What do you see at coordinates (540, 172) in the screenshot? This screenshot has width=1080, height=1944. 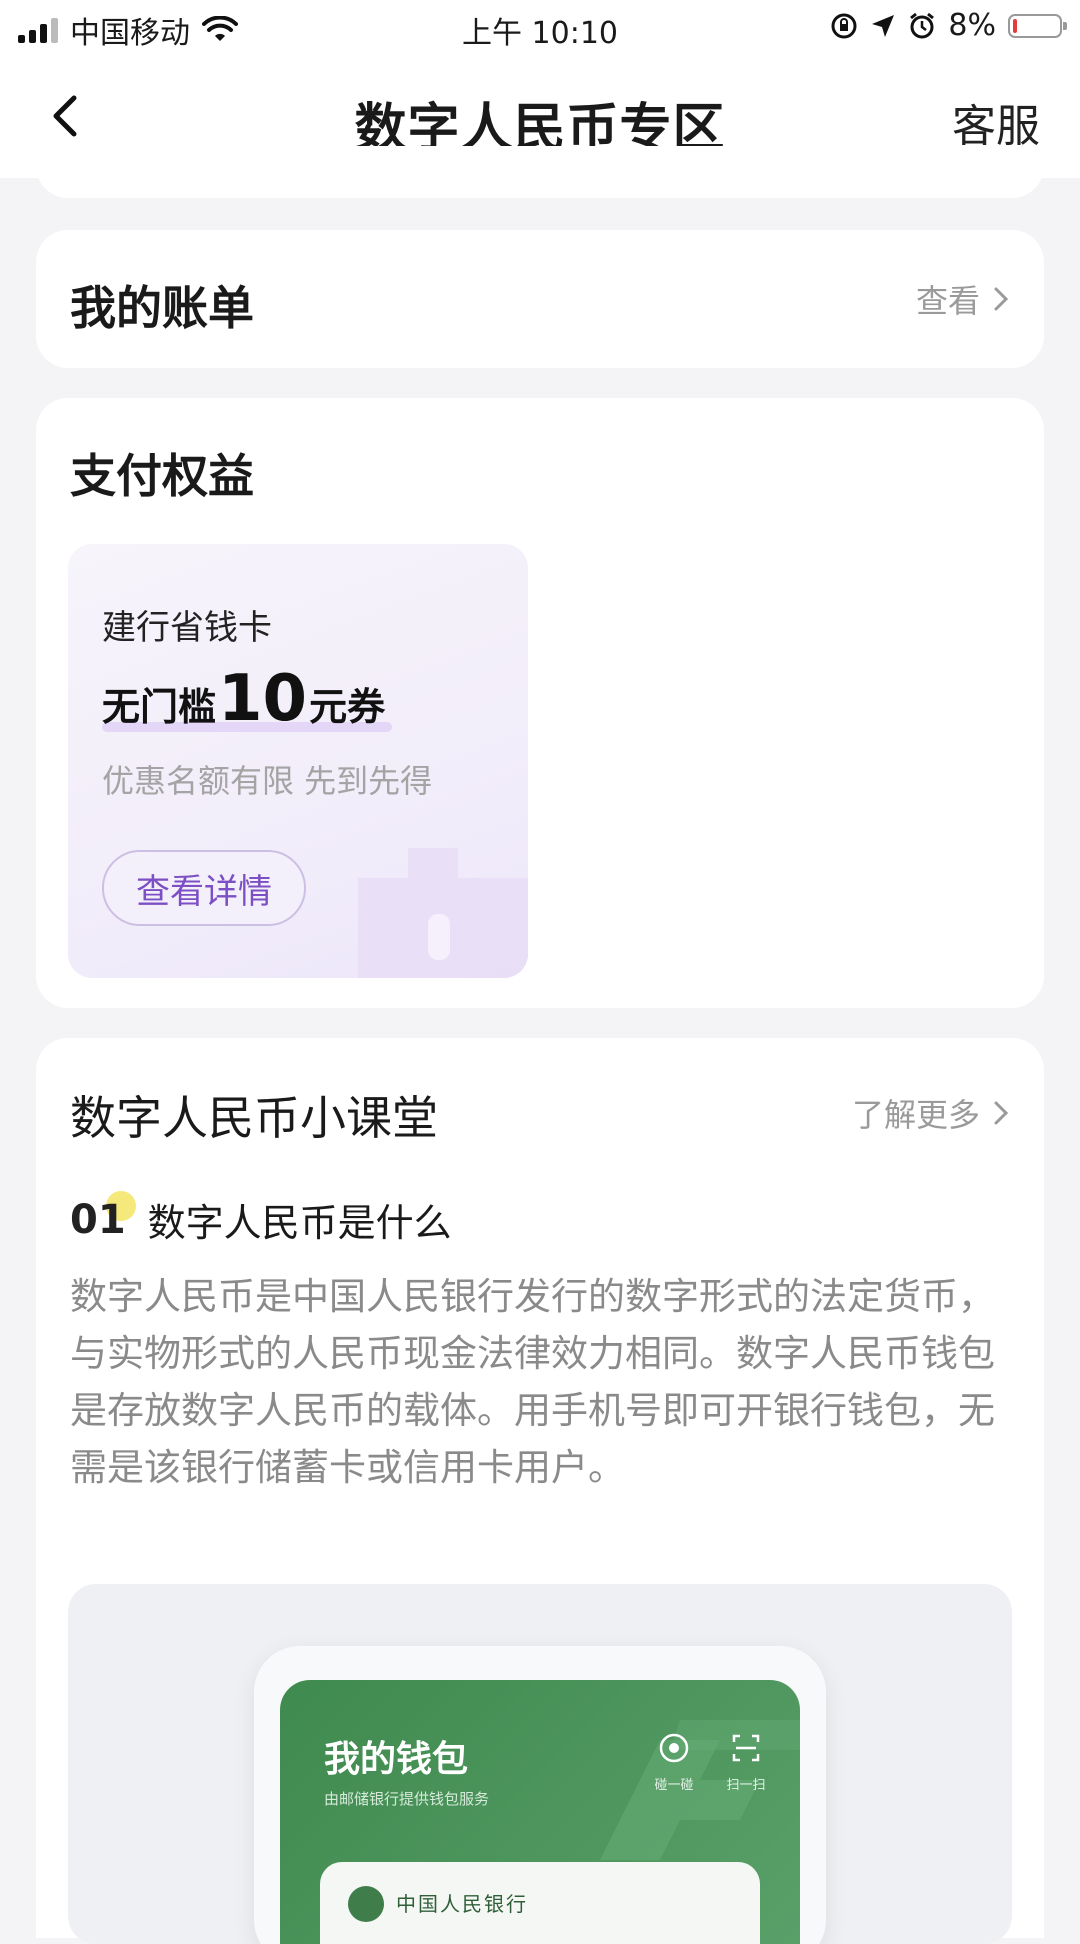 I see `previous-card` at bounding box center [540, 172].